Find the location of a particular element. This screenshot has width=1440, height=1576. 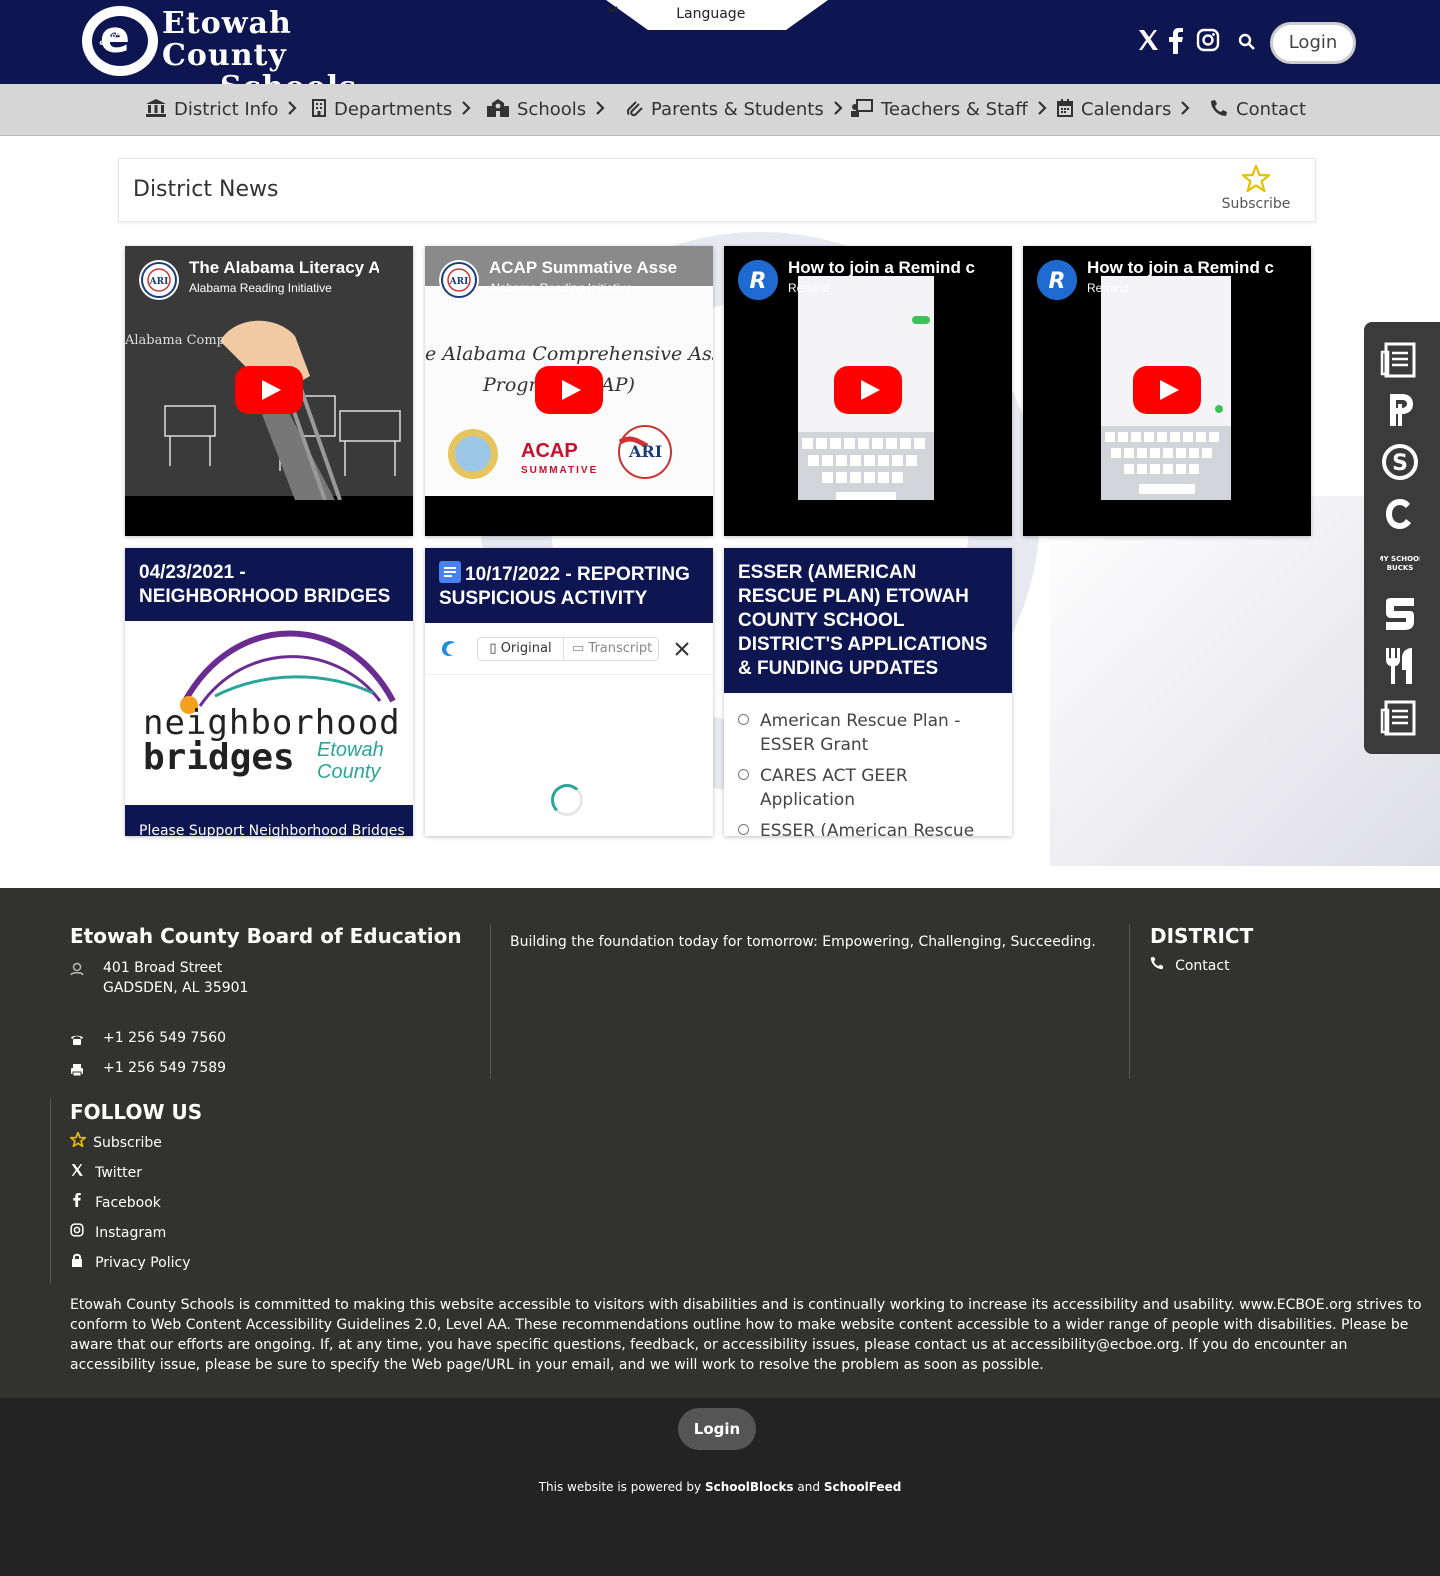

fax-number: +1 256 549 7589 is located at coordinates (165, 1068).